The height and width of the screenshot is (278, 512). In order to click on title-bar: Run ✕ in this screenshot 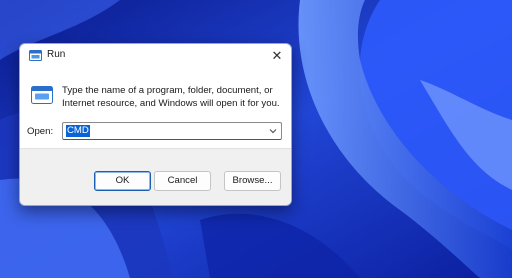, I will do `click(155, 56)`.